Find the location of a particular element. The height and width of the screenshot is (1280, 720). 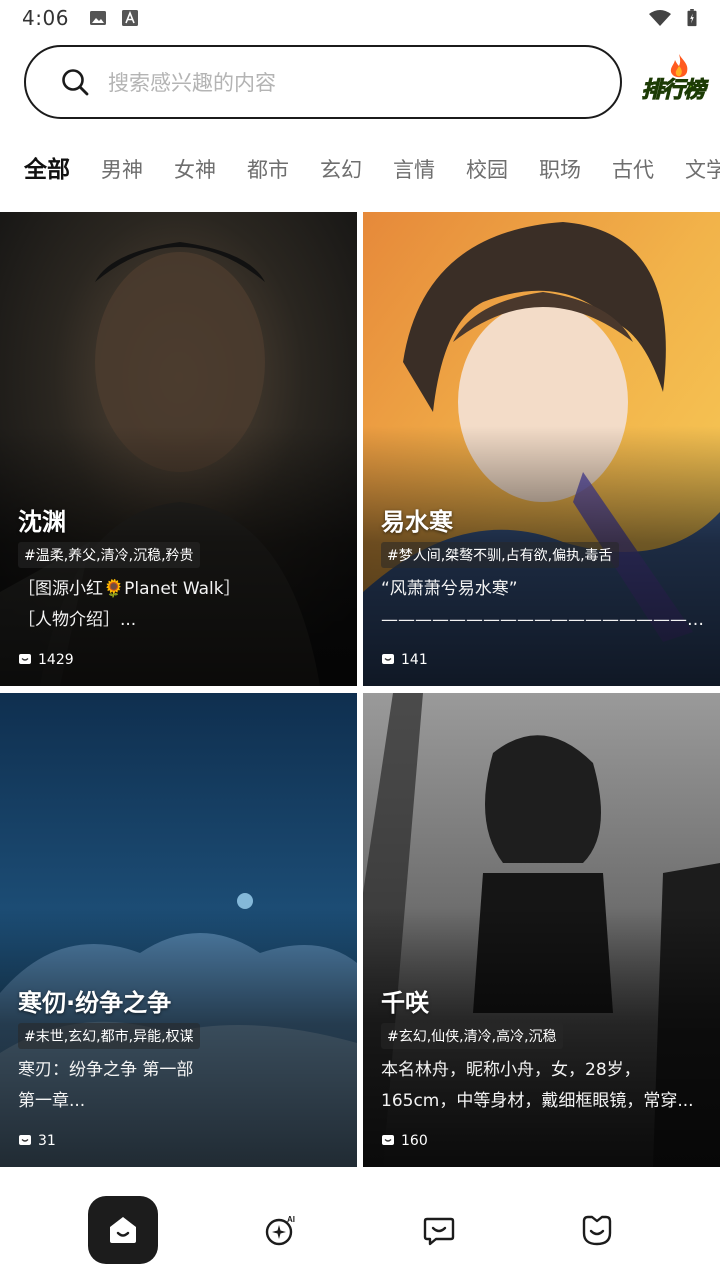

nav-messages is located at coordinates (439, 1230).